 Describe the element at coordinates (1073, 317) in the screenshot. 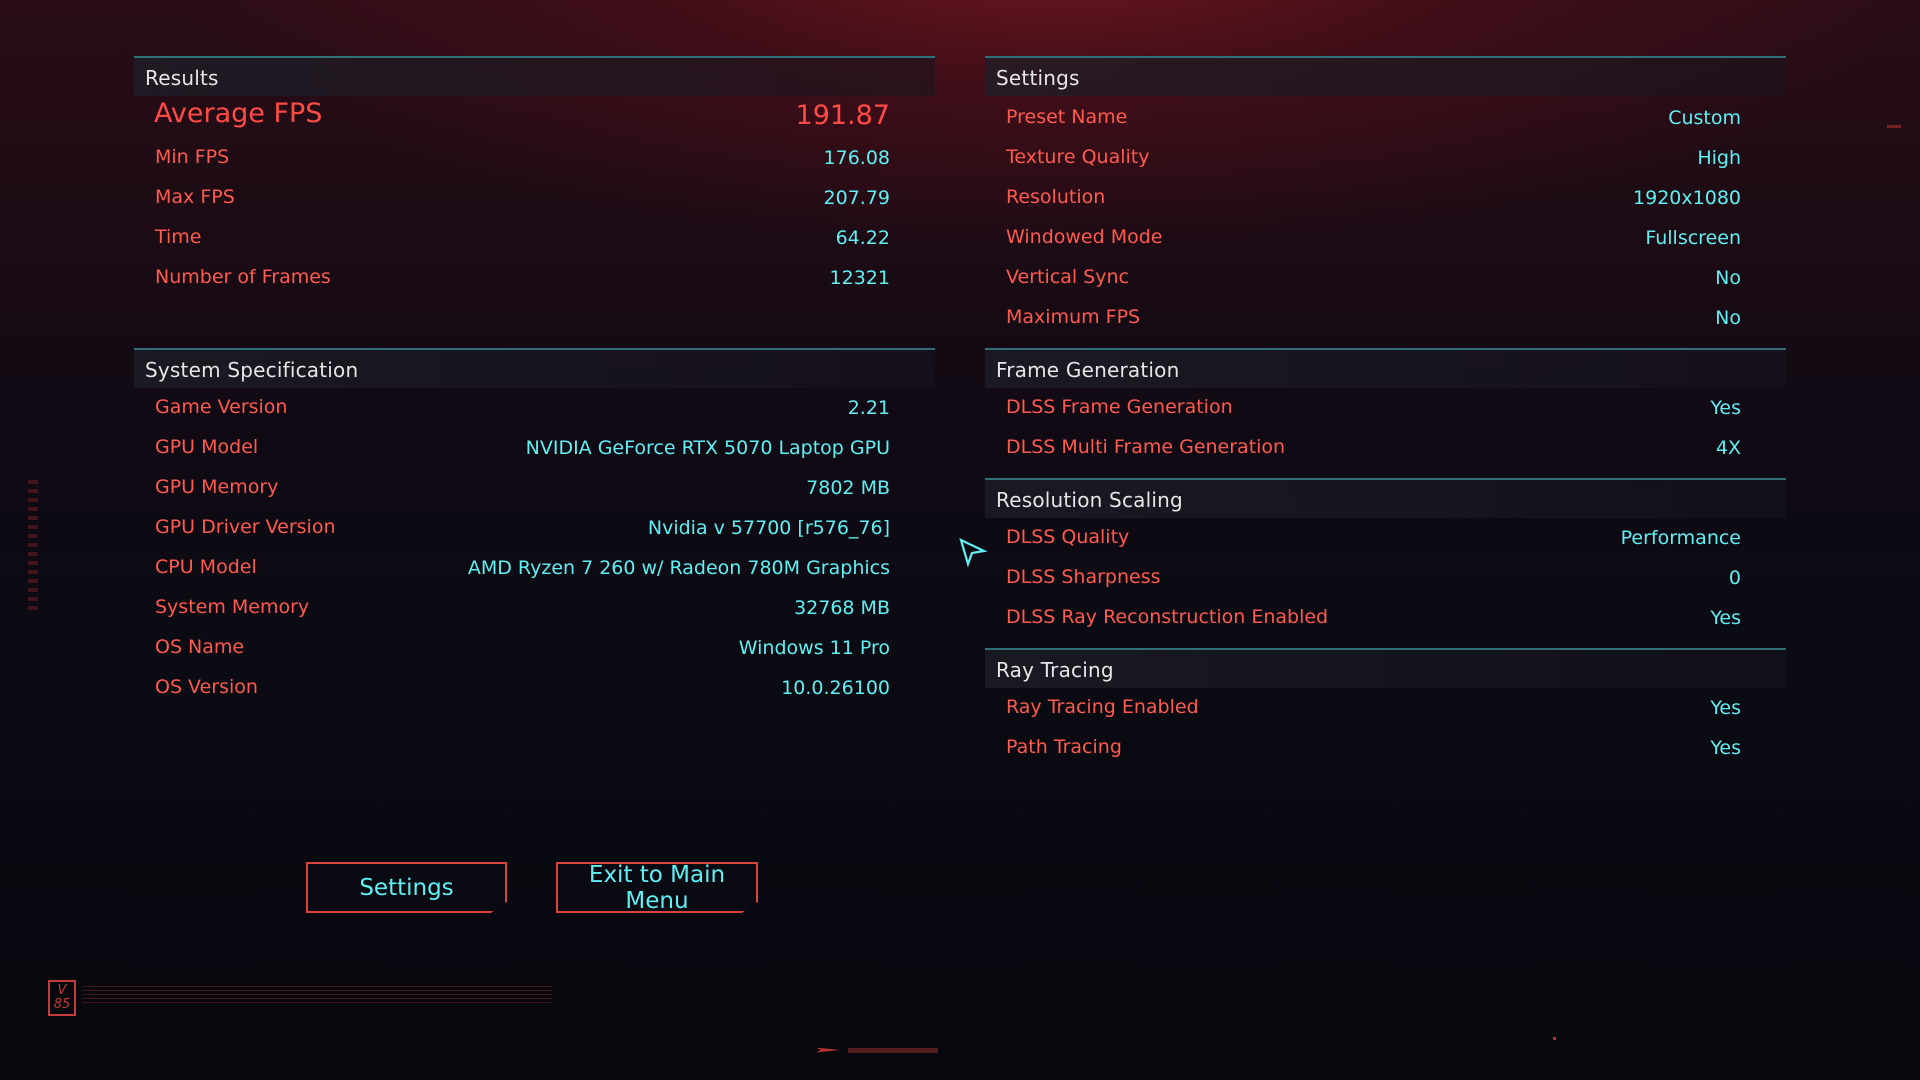

I see `row-label: Maximum FPS` at that location.